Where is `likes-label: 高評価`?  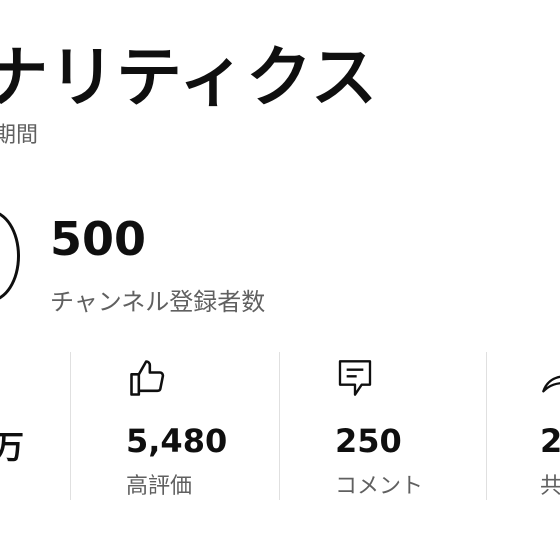
likes-label: 高評価 is located at coordinates (159, 486).